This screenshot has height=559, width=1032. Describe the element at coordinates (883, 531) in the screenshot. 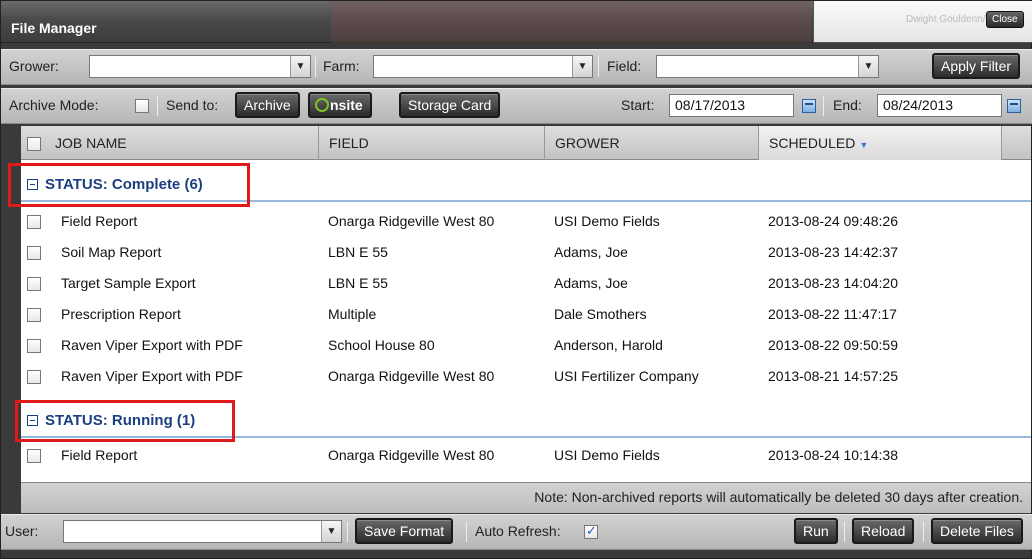

I see `reload-button: Reload` at that location.